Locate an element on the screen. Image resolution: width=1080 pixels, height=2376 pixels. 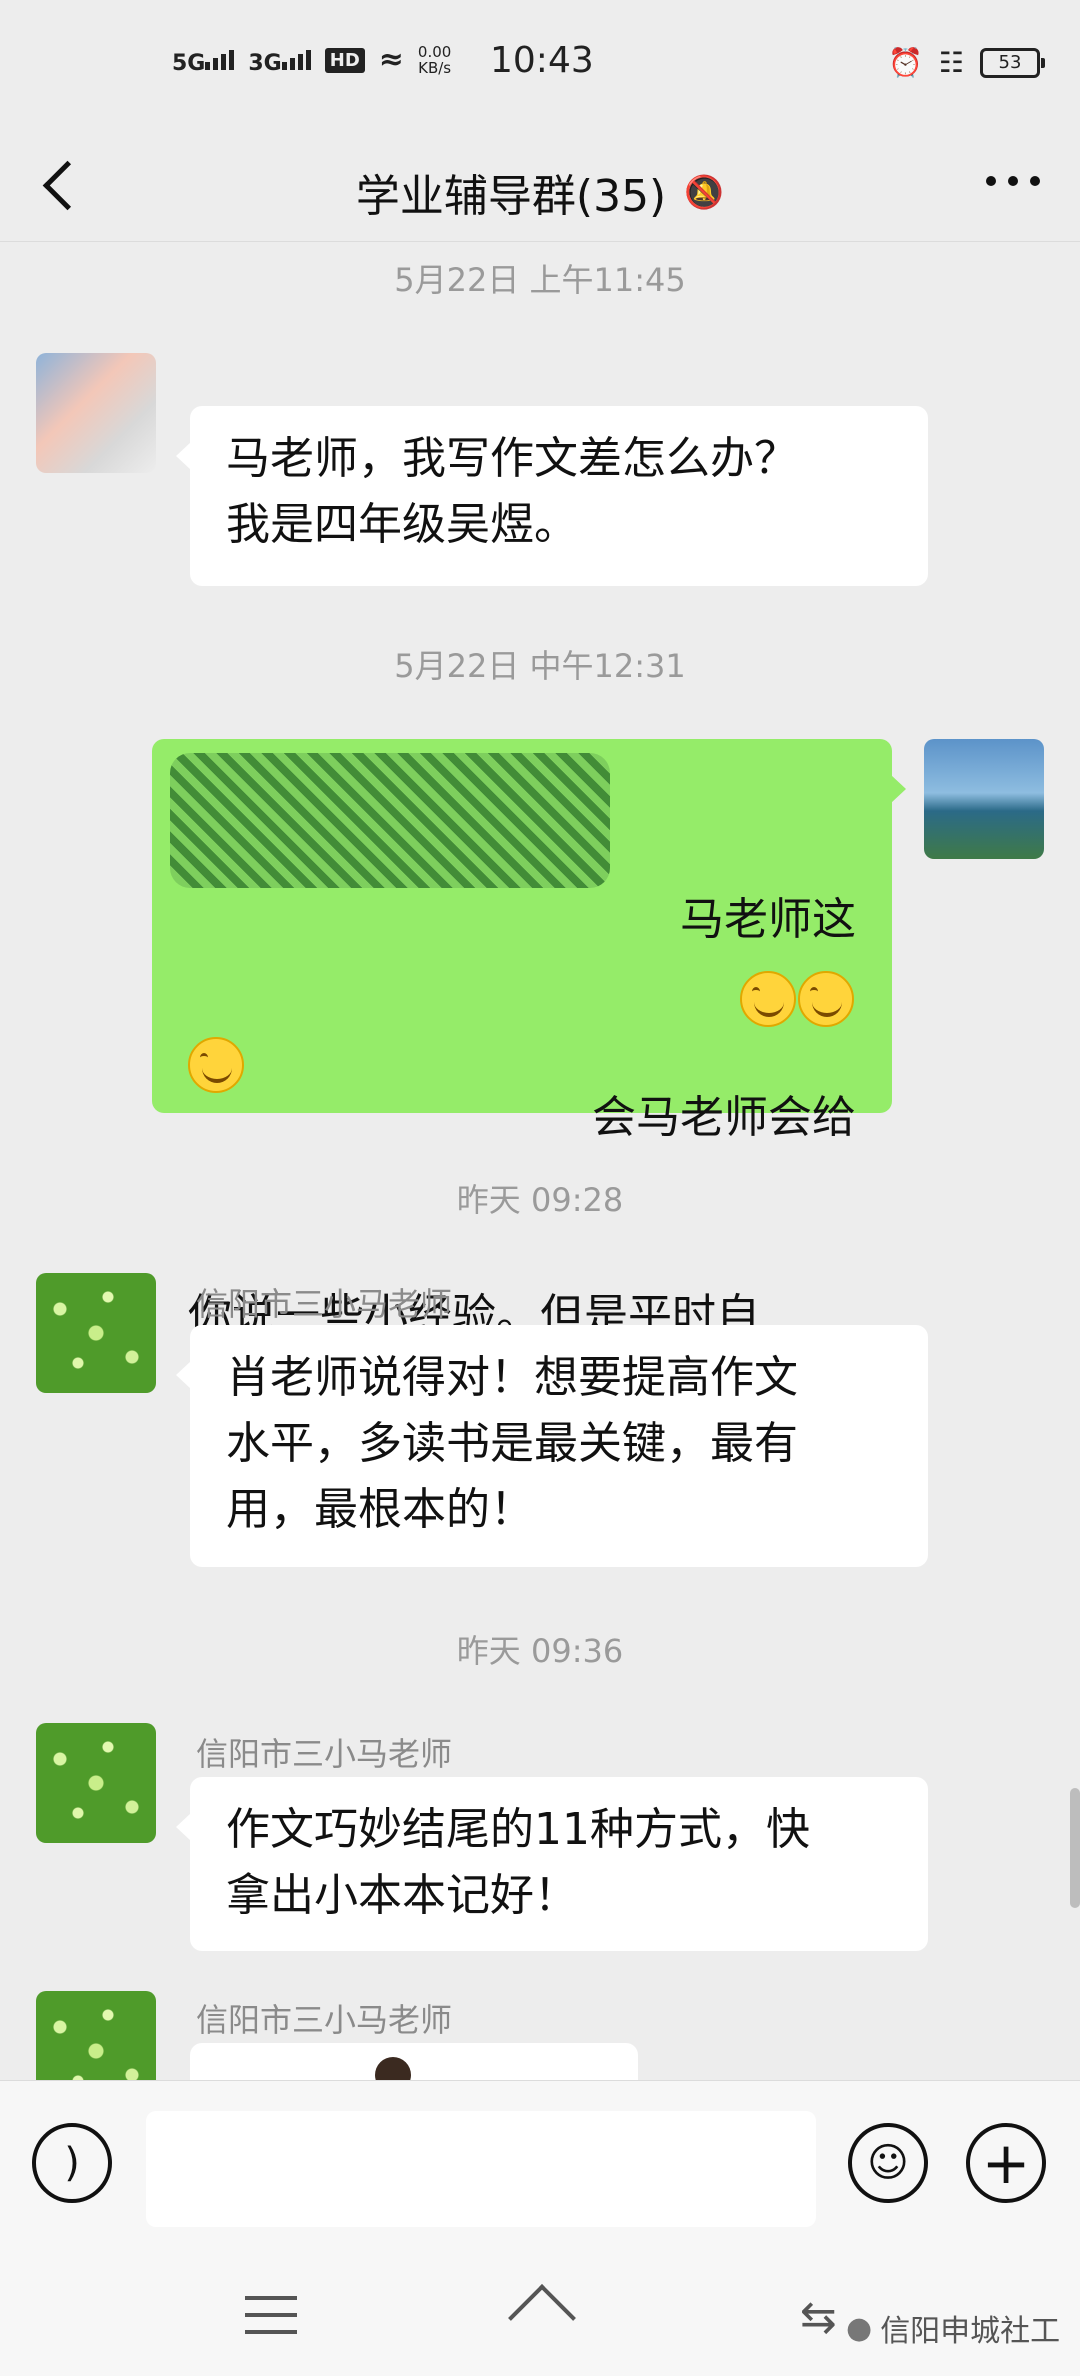
home-icon is located at coordinates (541, 2311).